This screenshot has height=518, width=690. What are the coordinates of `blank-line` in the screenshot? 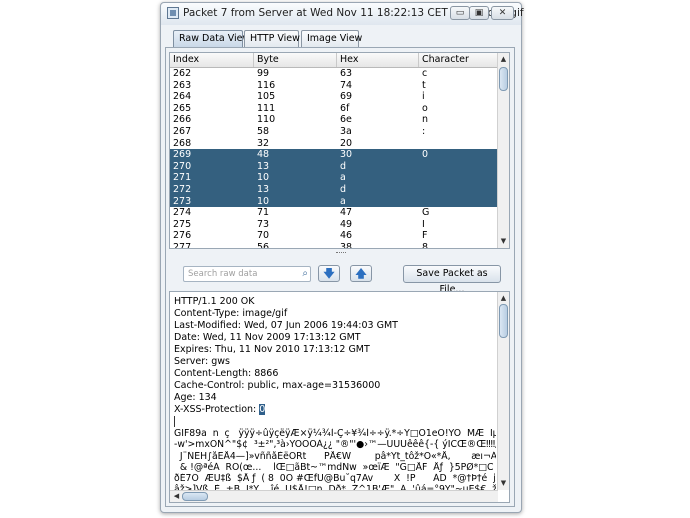 It's located at (335, 422).